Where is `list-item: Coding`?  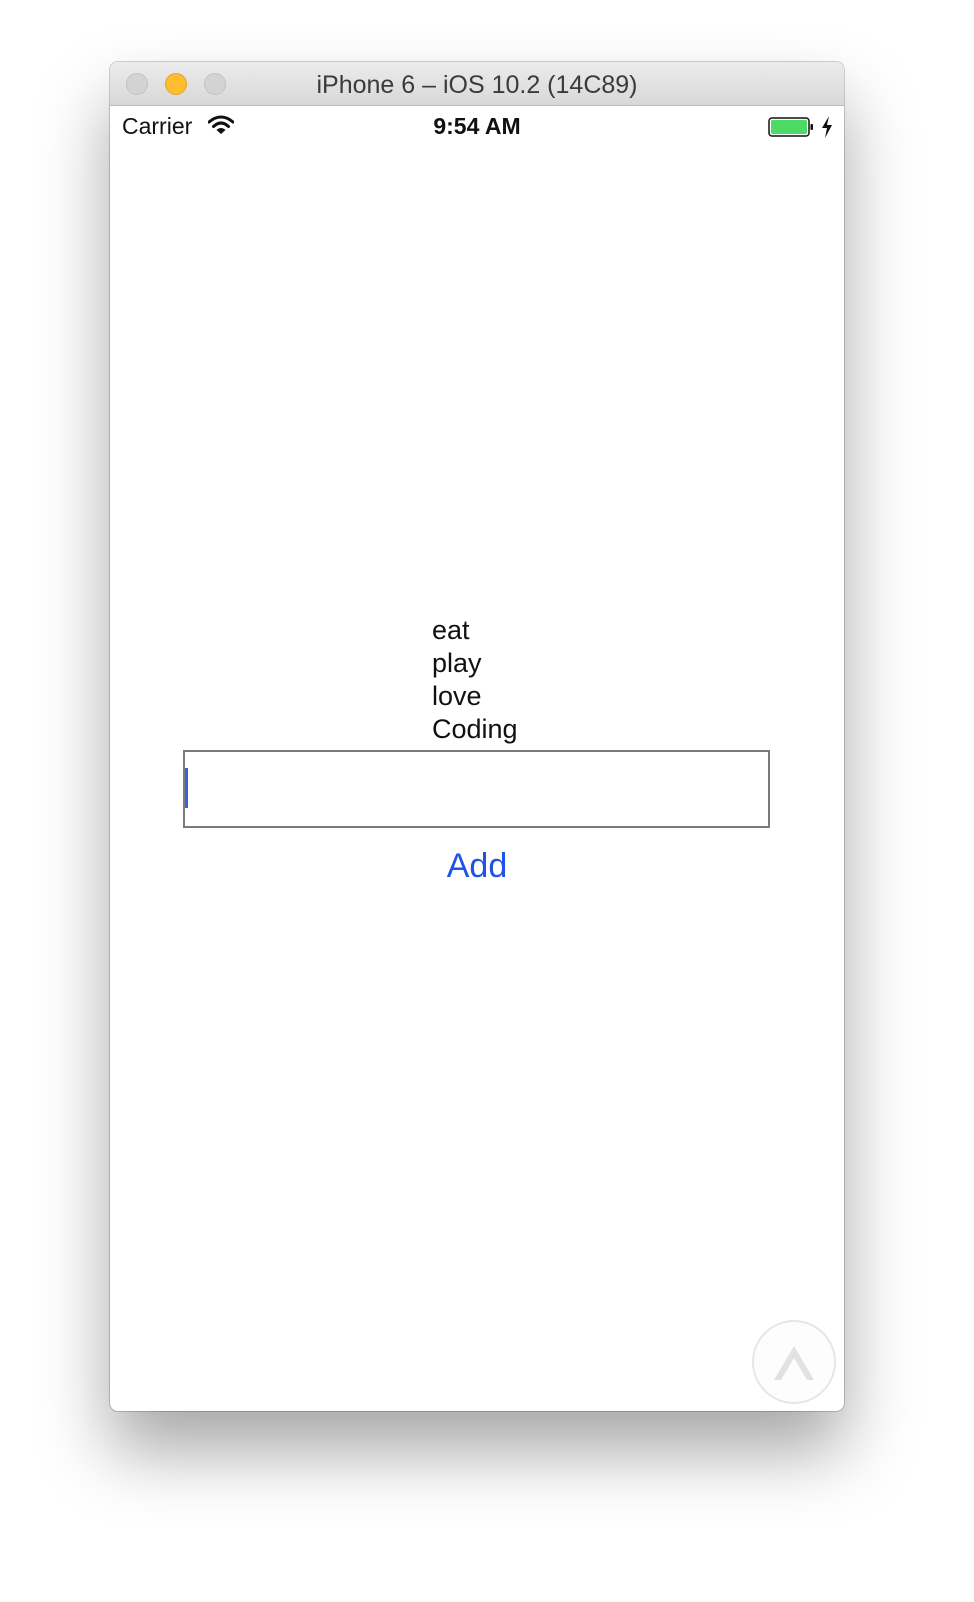 list-item: Coding is located at coordinates (475, 729).